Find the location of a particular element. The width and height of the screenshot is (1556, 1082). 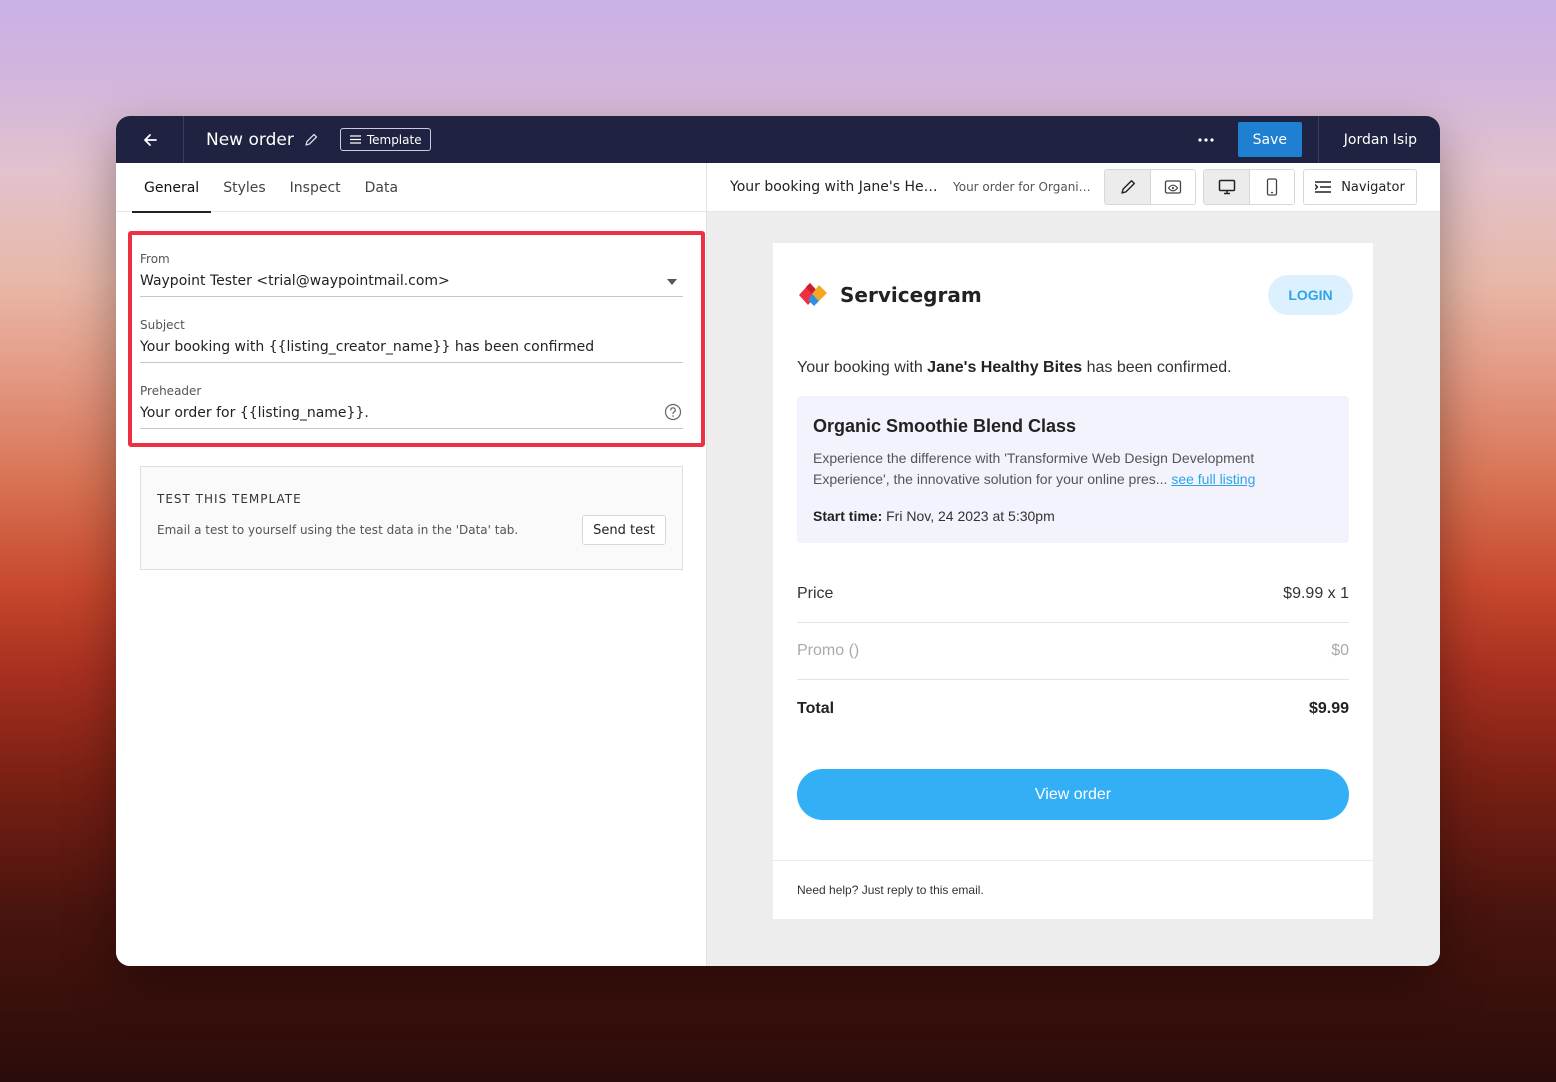

start-time: Start time: Fri Nov, 24 2023 at 5:30pm is located at coordinates (934, 516).